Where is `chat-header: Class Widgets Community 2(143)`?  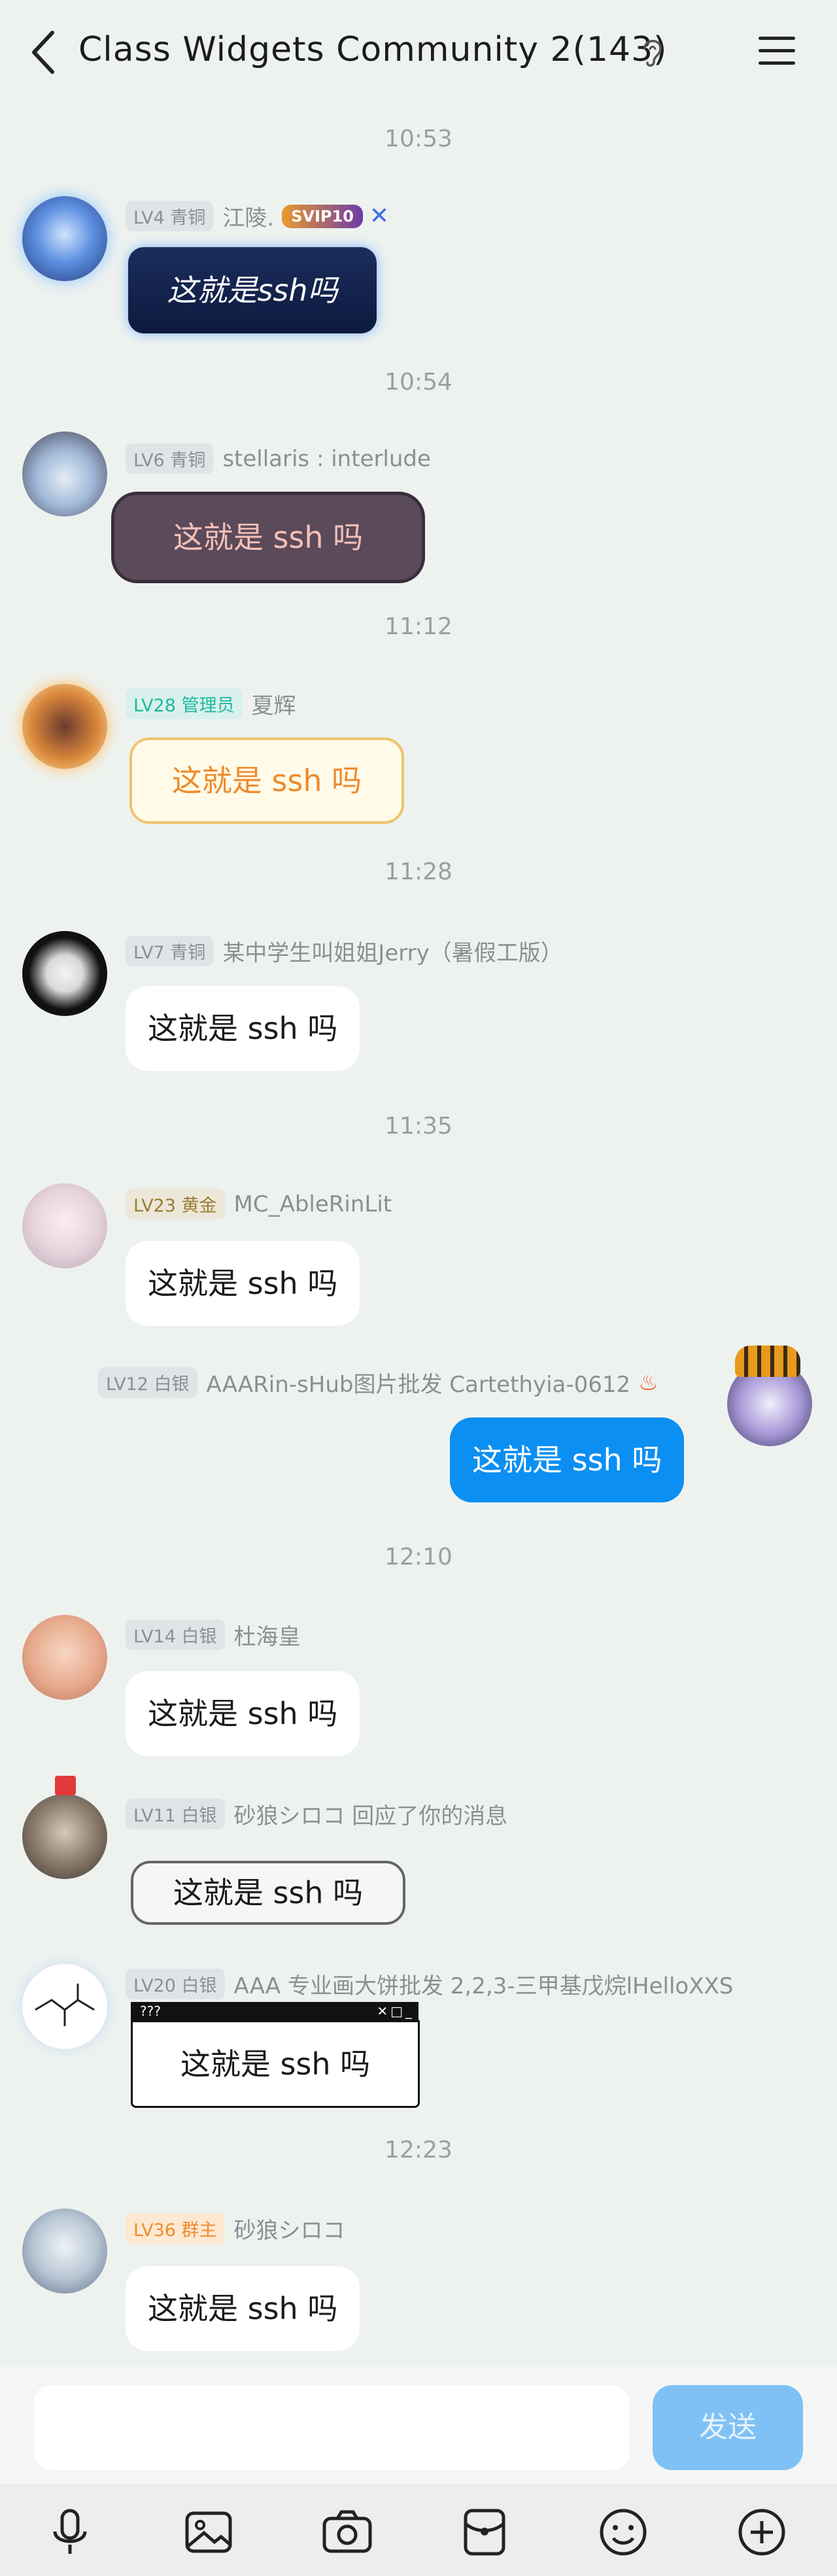
chat-header: Class Widgets Community 2(143) is located at coordinates (418, 52).